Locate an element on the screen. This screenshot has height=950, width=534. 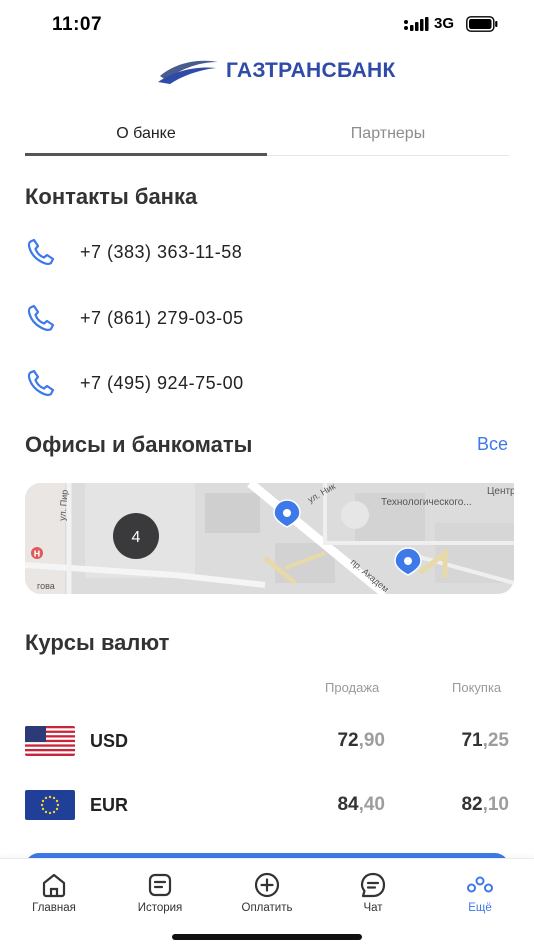
status-time: 11:07 is located at coordinates (77, 24).